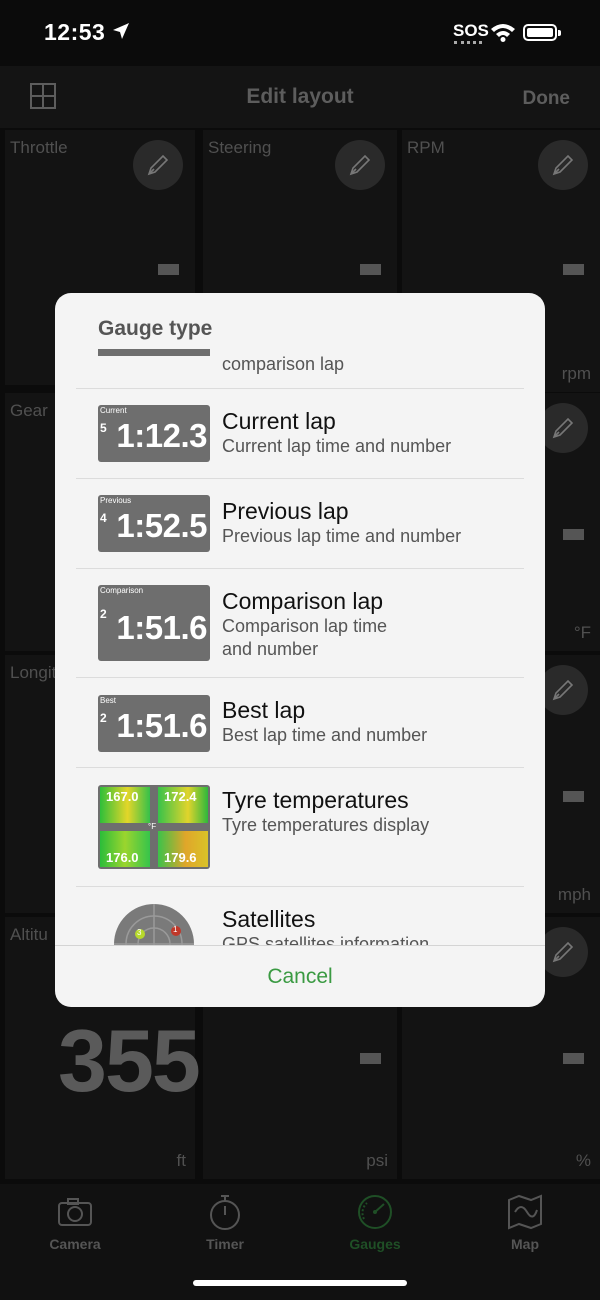  What do you see at coordinates (300, 96) in the screenshot?
I see `page-title: Edit layout` at bounding box center [300, 96].